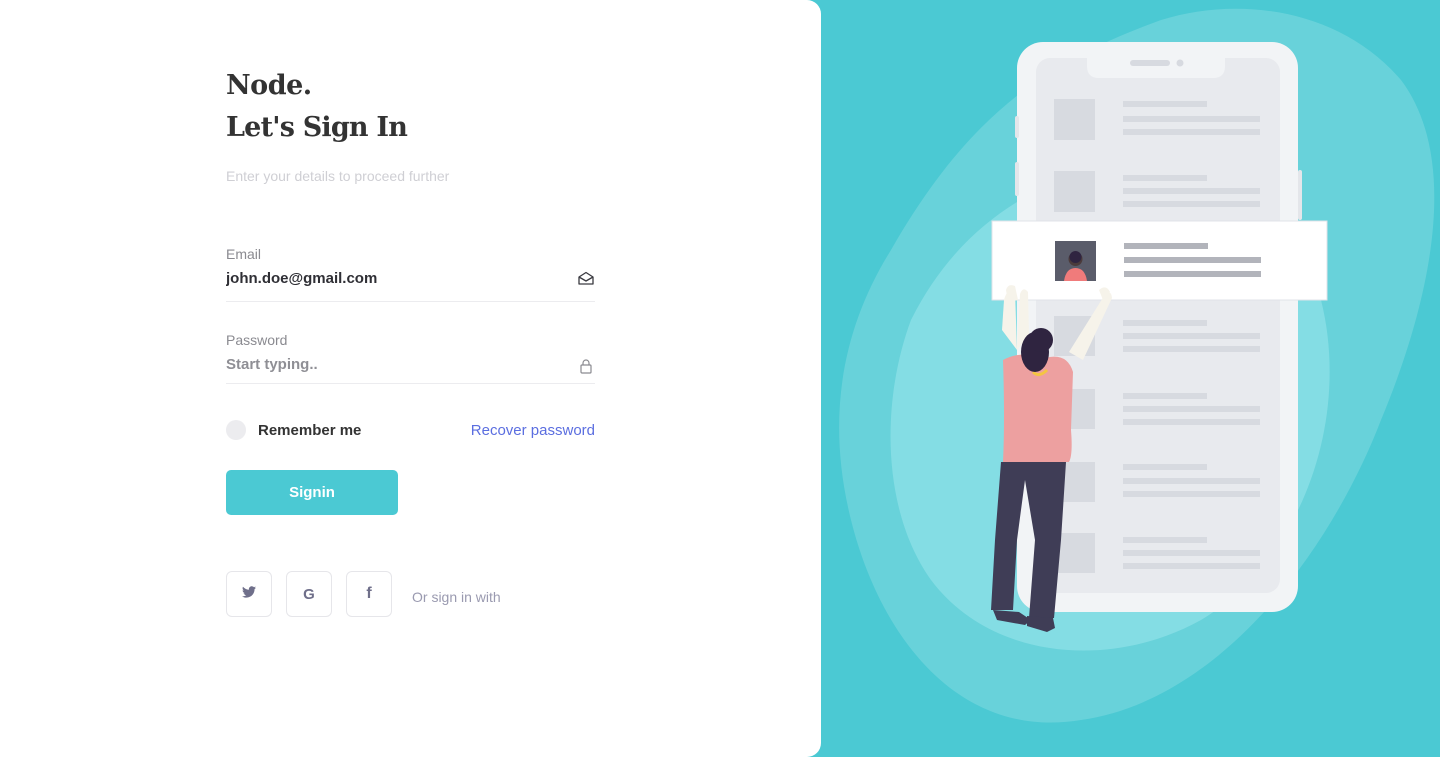 This screenshot has width=1440, height=757. I want to click on recover-password-link: Recover password, so click(533, 430).